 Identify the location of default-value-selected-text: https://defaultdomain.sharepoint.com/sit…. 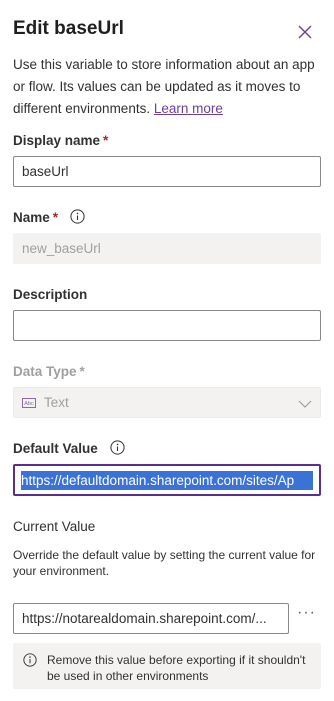
(167, 480).